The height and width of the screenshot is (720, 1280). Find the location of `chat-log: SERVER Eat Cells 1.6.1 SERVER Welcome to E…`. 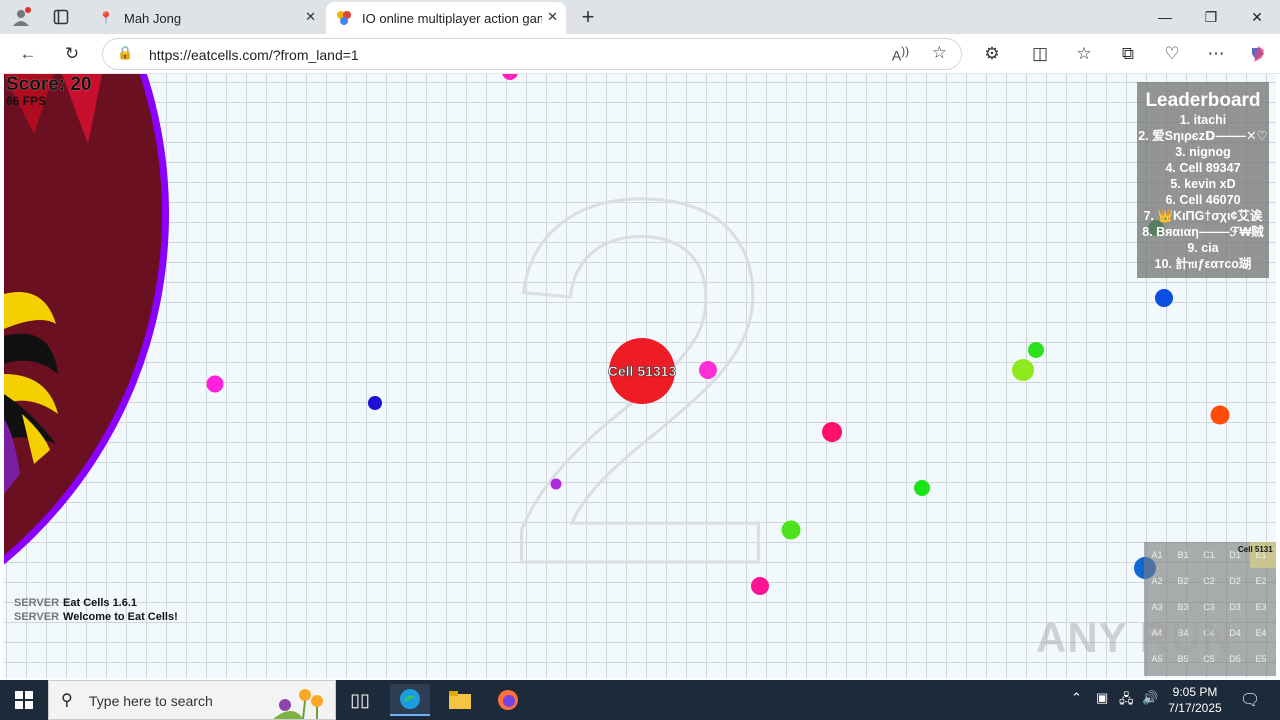

chat-log: SERVER Eat Cells 1.6.1 SERVER Welcome to E… is located at coordinates (96, 610).